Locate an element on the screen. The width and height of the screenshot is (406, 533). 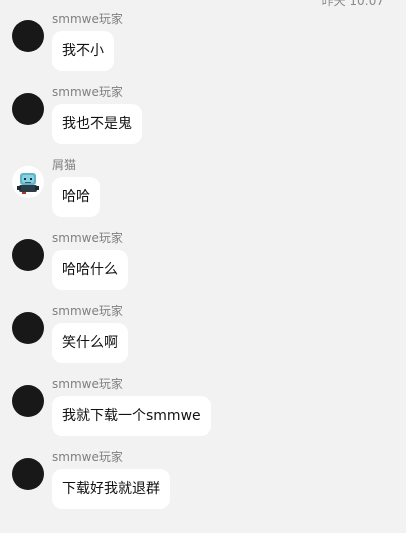
message-item: smmwe玩家 我也不是鬼 is located at coordinates (203, 124).